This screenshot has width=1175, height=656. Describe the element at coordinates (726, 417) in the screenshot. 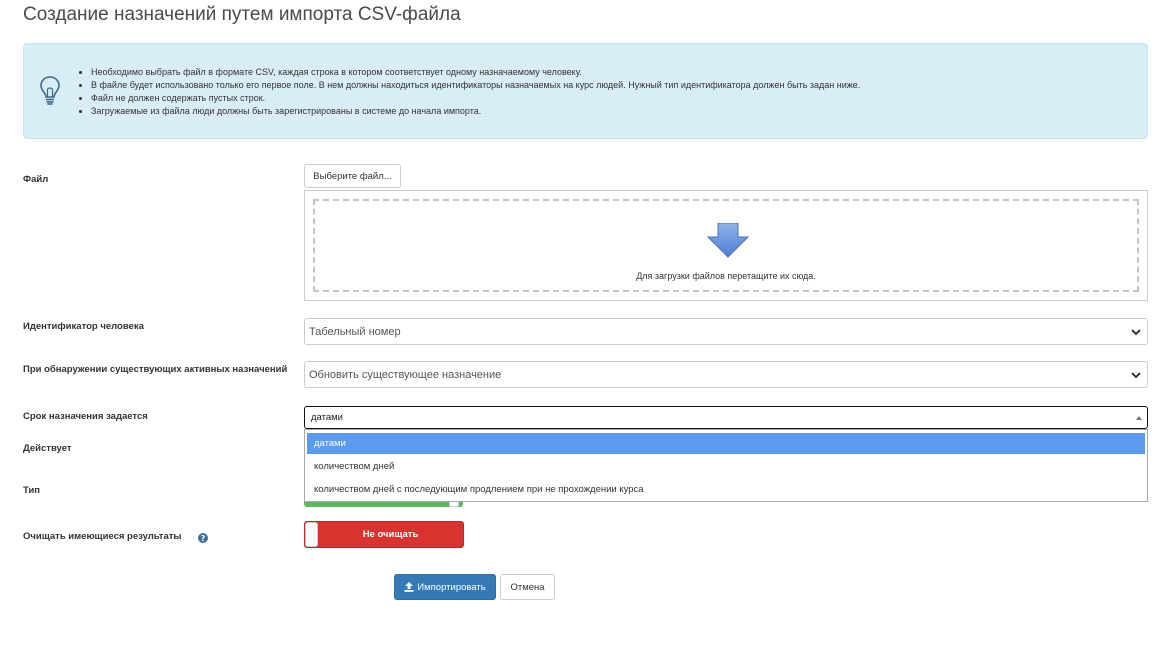

I see `term-select: датами` at that location.